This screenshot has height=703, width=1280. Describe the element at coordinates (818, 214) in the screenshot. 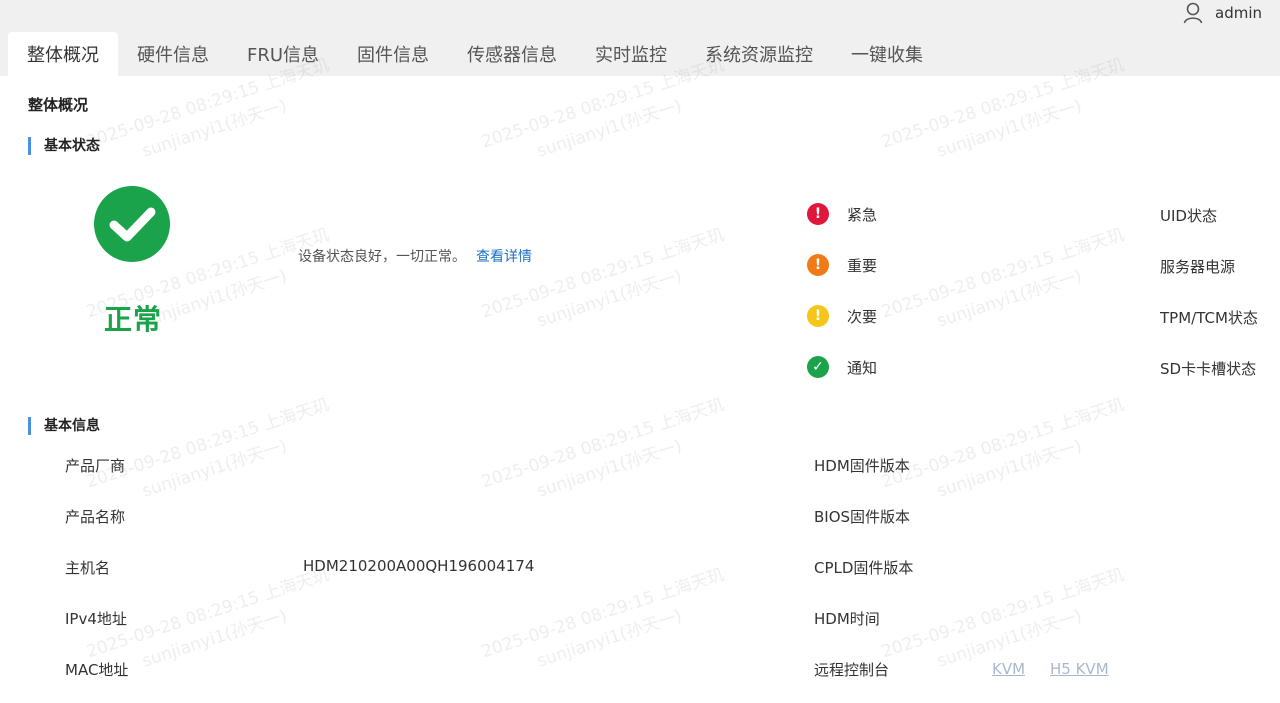

I see `critical-icon: !` at that location.